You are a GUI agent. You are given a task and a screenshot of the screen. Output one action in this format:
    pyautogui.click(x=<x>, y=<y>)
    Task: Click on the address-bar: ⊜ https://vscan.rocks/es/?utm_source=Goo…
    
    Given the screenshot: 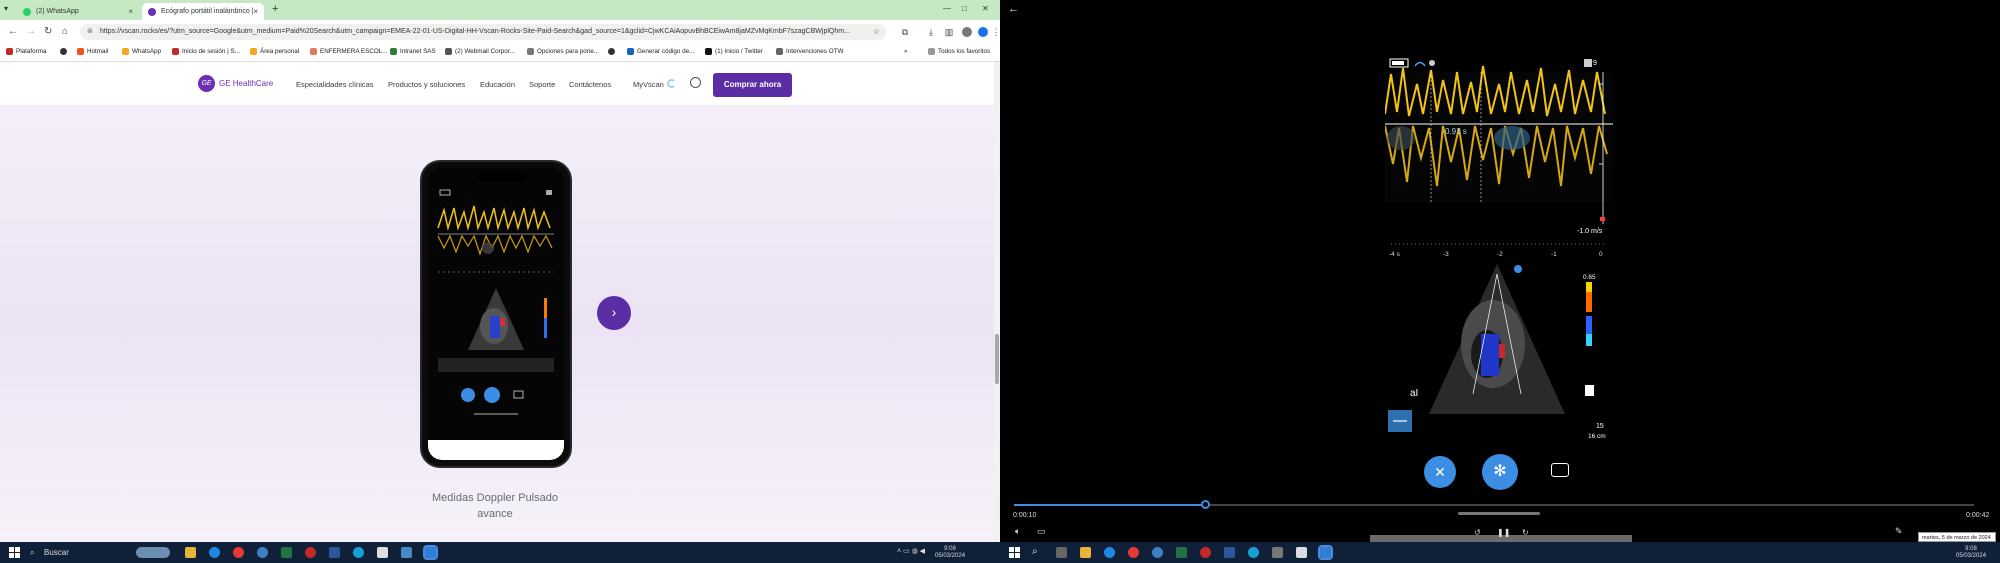 What is the action you would take?
    pyautogui.click(x=483, y=32)
    